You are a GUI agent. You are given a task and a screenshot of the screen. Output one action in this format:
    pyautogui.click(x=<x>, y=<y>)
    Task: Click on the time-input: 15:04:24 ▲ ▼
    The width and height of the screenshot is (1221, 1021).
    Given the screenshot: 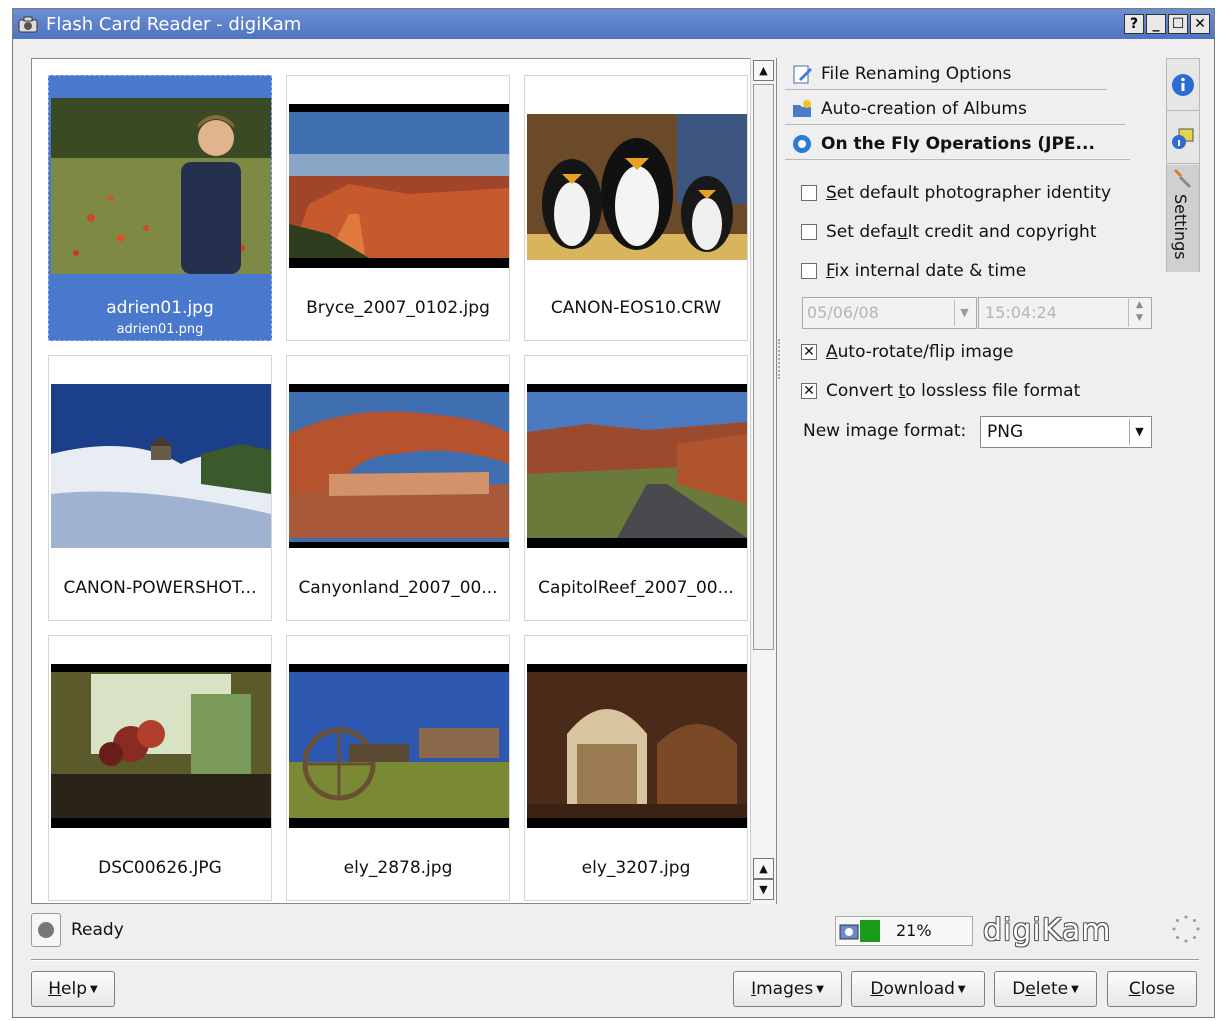 What is the action you would take?
    pyautogui.click(x=1065, y=313)
    